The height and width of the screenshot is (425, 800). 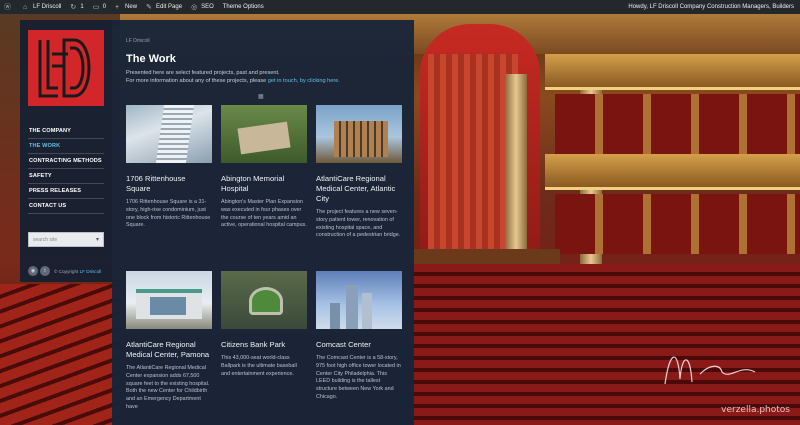 I want to click on home-icon: ⌂, so click(x=25, y=7).